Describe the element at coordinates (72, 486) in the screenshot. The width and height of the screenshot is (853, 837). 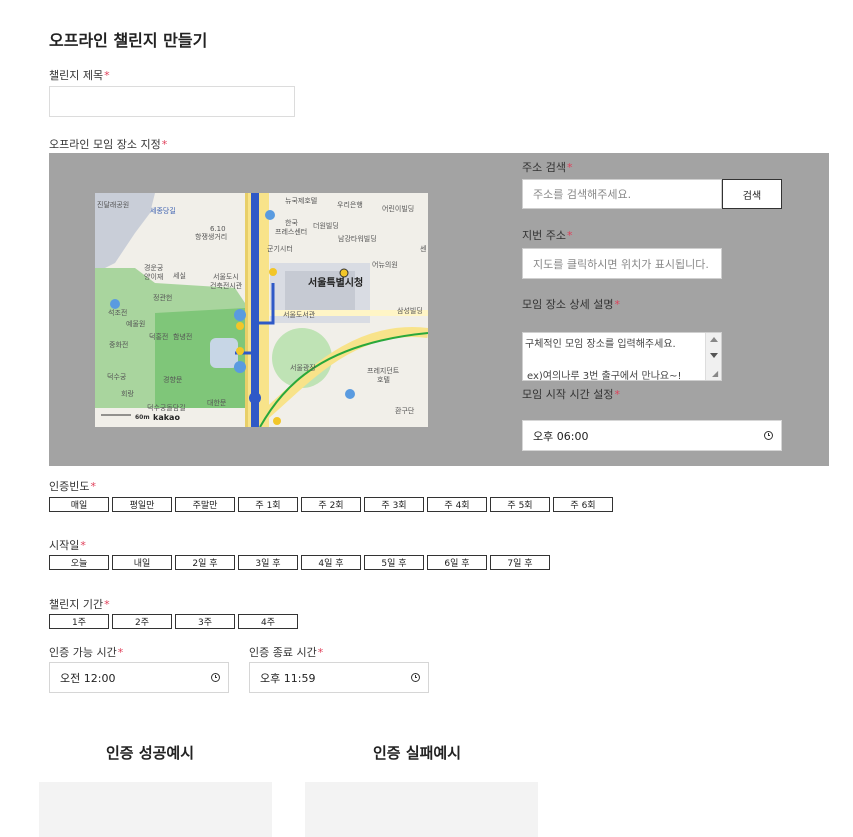
I see `frequency-label: 인증빈도*` at that location.